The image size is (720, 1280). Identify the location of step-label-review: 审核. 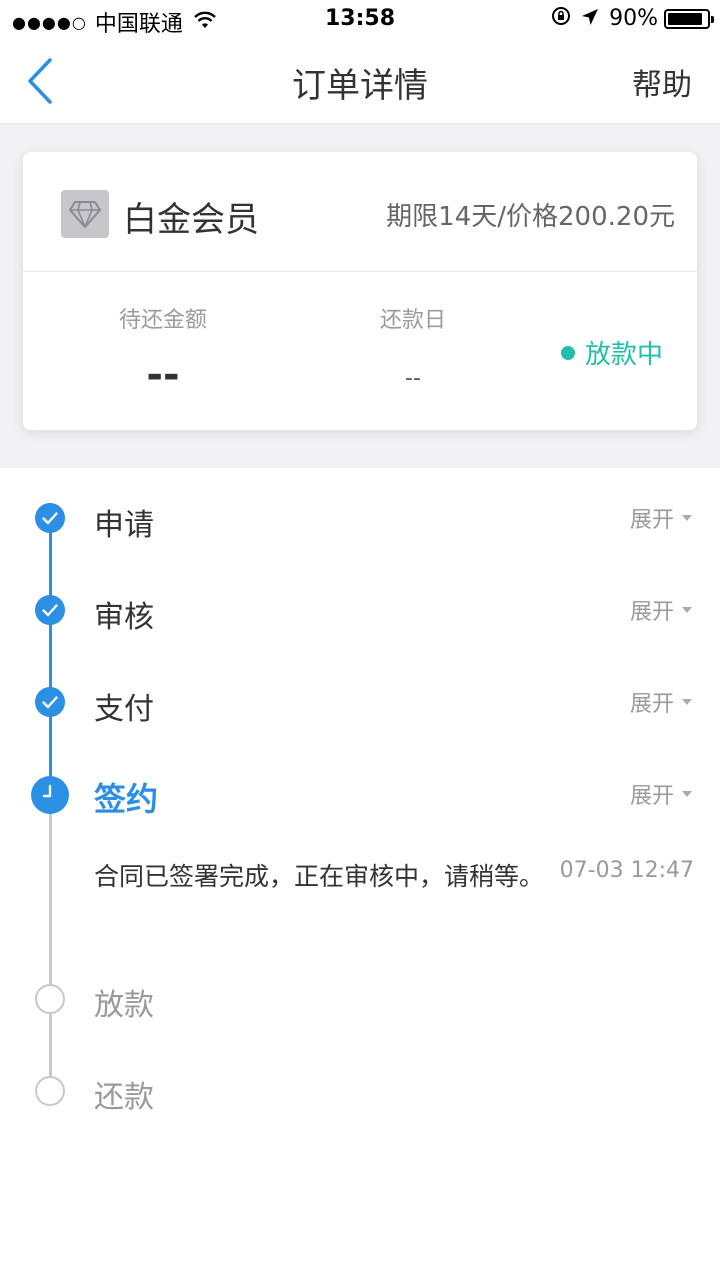
(124, 617).